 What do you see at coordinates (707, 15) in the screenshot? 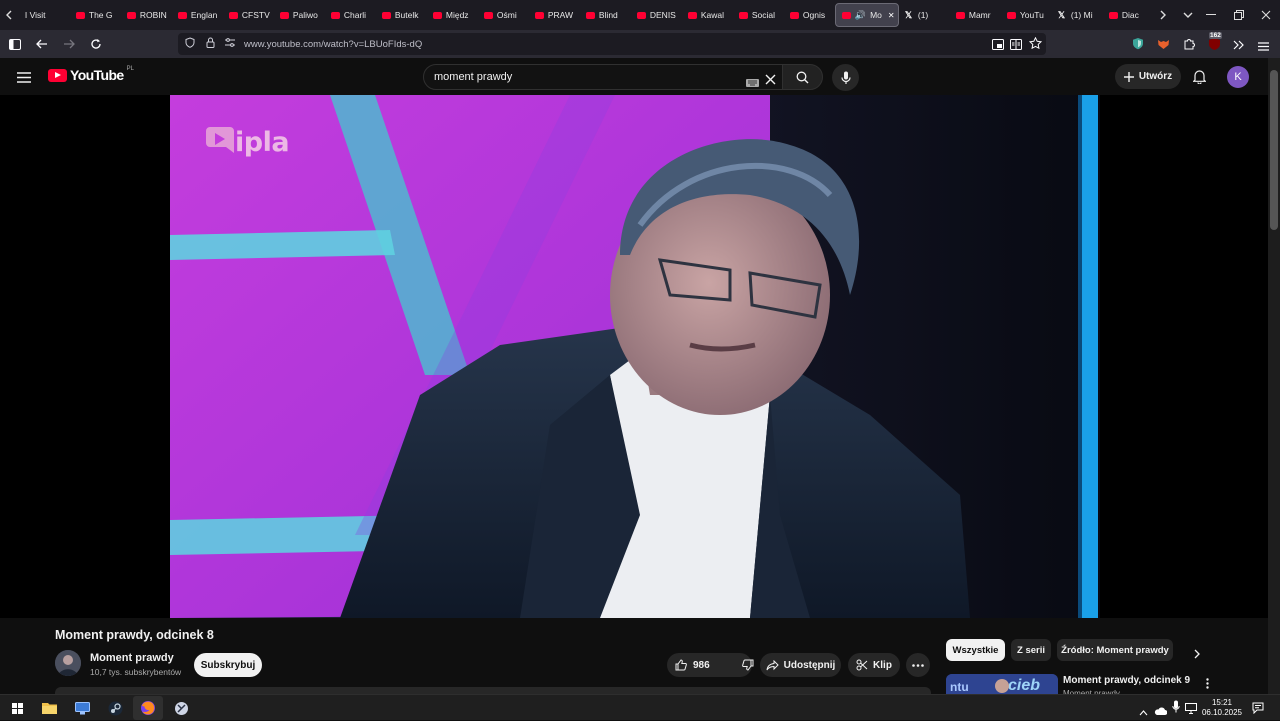
I see `browser-tab: Kawal` at bounding box center [707, 15].